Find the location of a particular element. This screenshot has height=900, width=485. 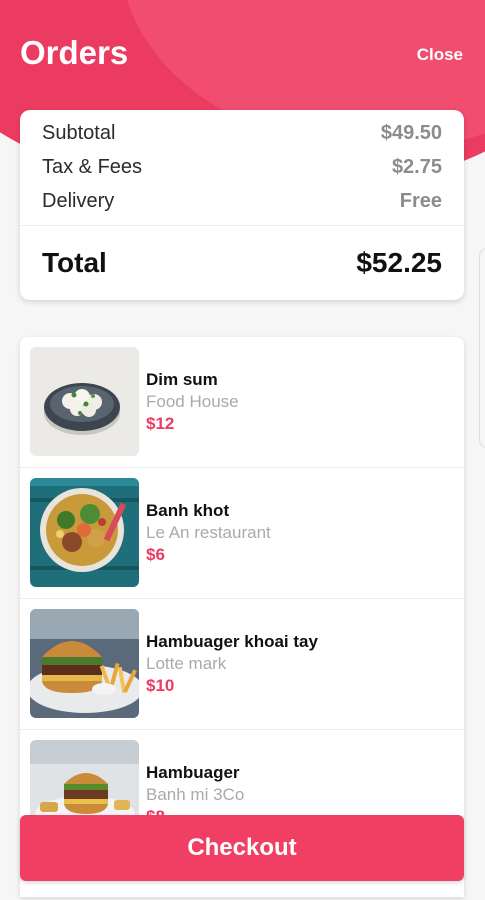

item-name: Banh khot is located at coordinates (188, 510).